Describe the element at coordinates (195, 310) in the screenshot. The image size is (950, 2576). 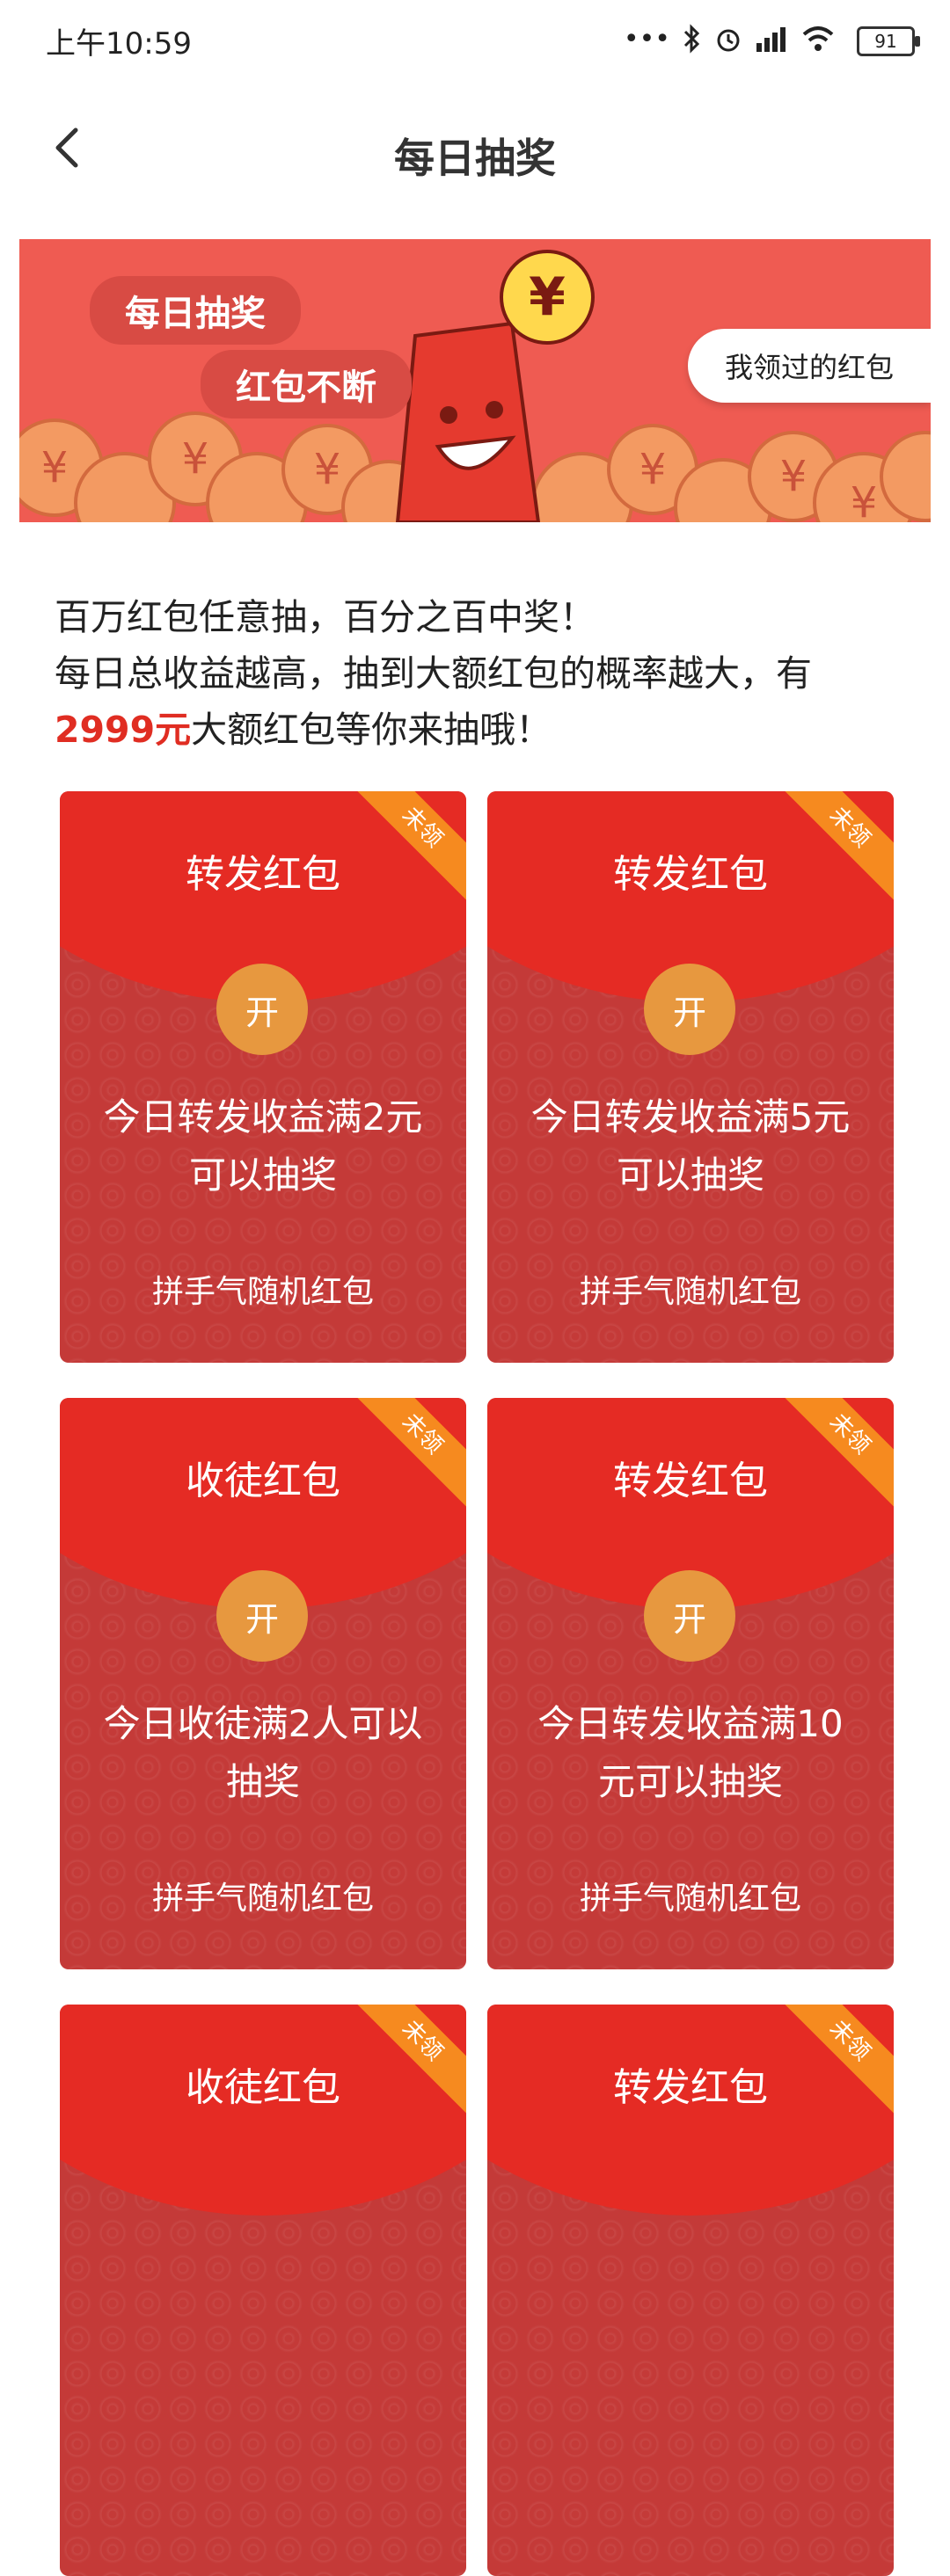
I see `banner-pill-daily-draw: 每日抽奖` at that location.